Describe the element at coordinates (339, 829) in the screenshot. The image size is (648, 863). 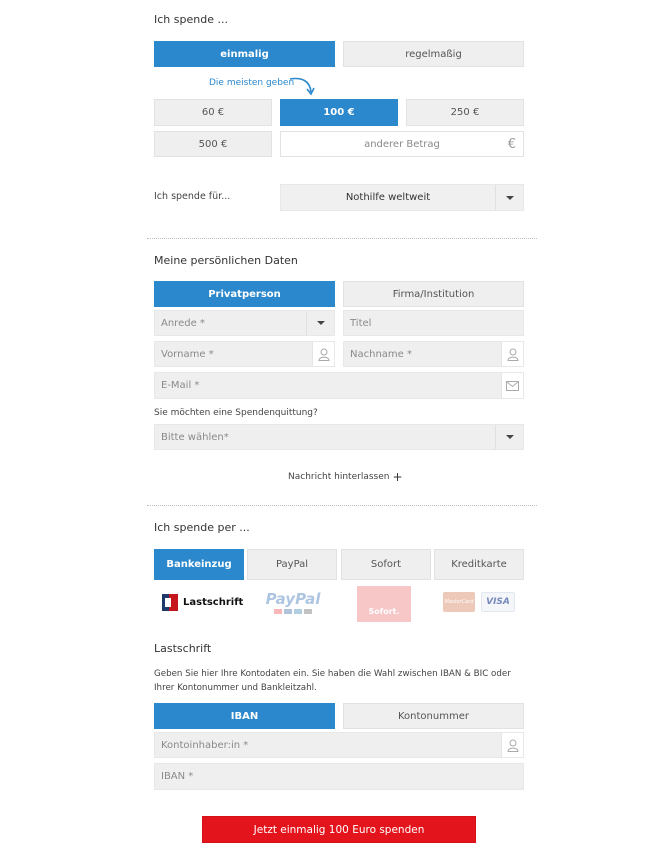
I see `submit-donation-button: Jetzt einmalig 100 Euro spenden` at that location.